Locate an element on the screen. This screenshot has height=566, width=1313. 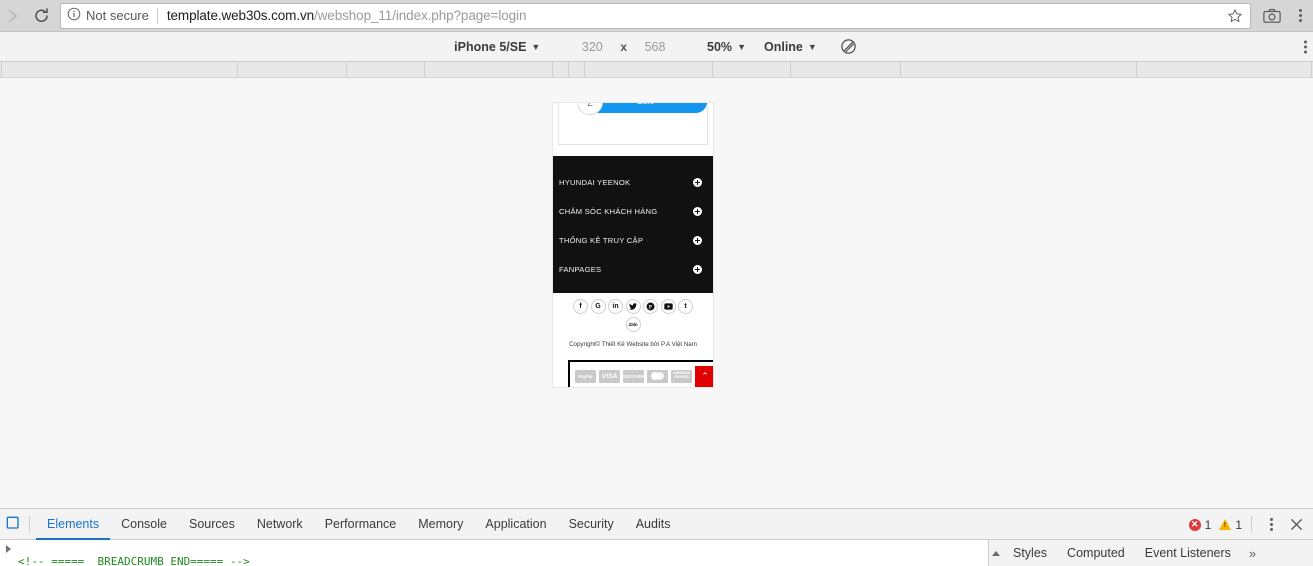
security-status: Not secure is located at coordinates (112, 15).